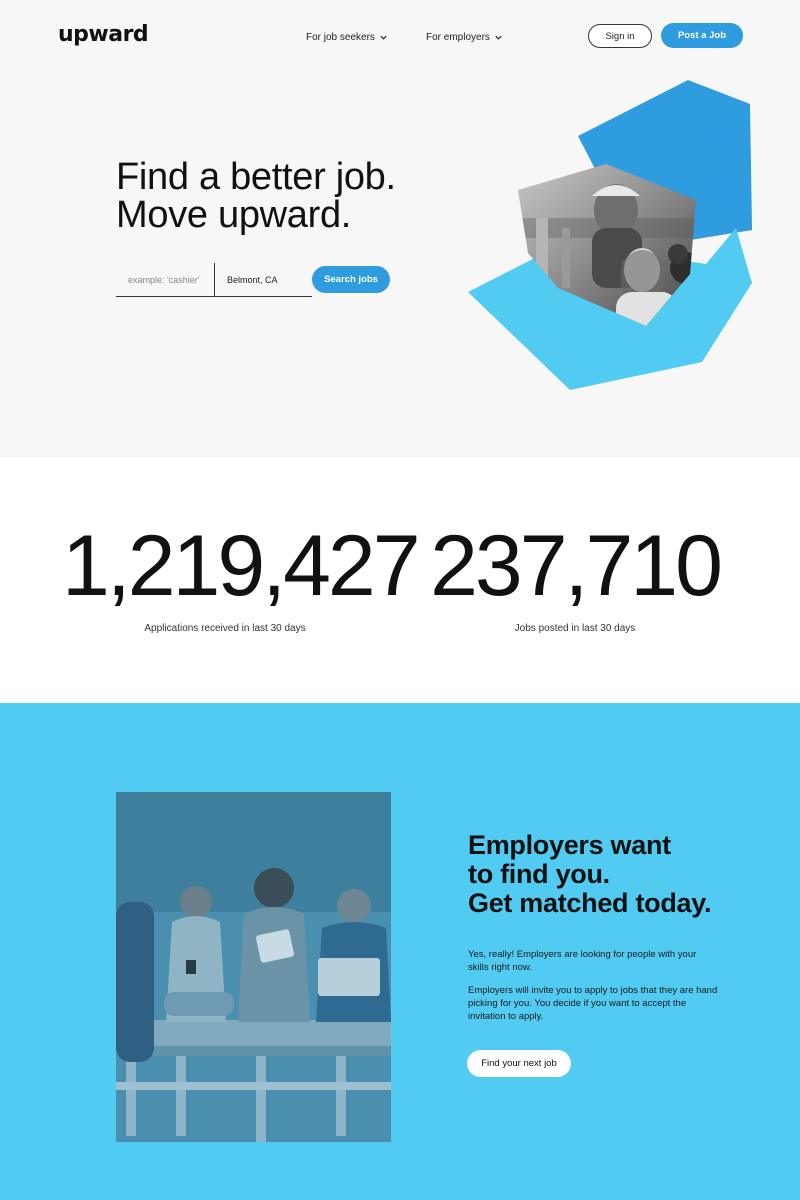 This screenshot has height=1200, width=800. What do you see at coordinates (620, 36) in the screenshot?
I see `sign-in-button: Sign in` at bounding box center [620, 36].